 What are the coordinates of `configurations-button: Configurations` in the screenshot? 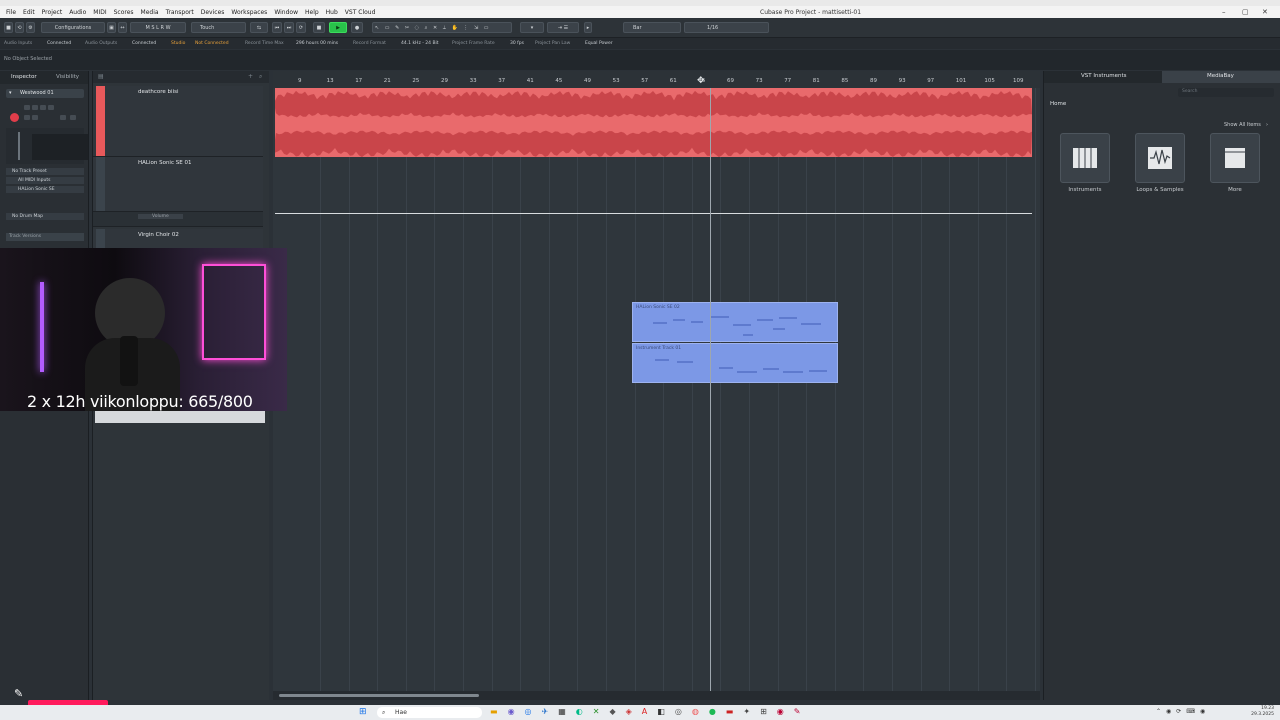 It's located at (73, 27).